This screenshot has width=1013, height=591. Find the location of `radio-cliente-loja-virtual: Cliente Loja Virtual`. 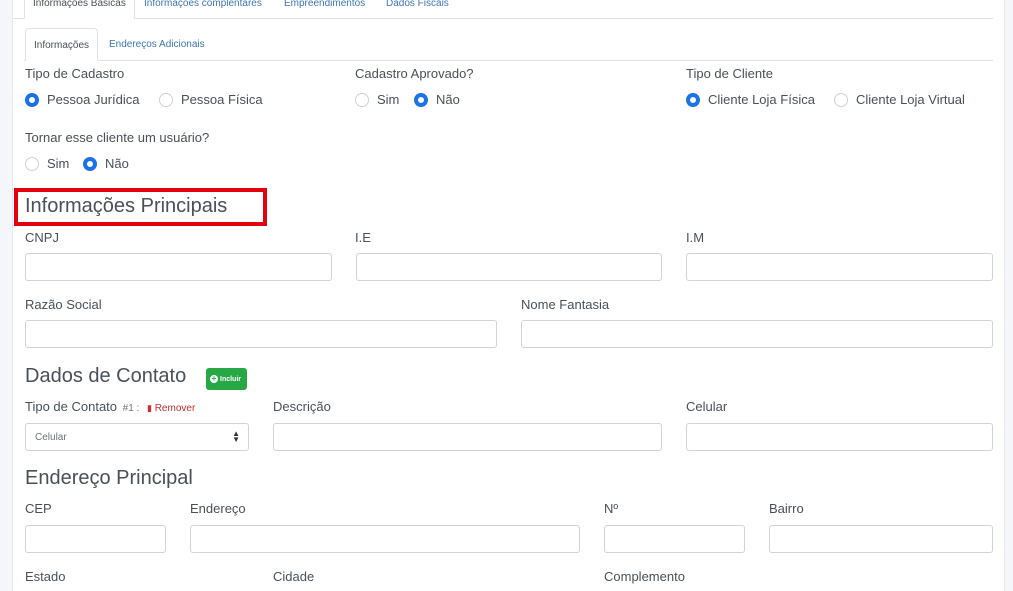

radio-cliente-loja-virtual: Cliente Loja Virtual is located at coordinates (899, 99).